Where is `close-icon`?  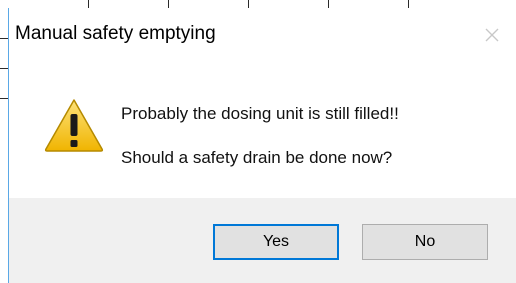 close-icon is located at coordinates (492, 35).